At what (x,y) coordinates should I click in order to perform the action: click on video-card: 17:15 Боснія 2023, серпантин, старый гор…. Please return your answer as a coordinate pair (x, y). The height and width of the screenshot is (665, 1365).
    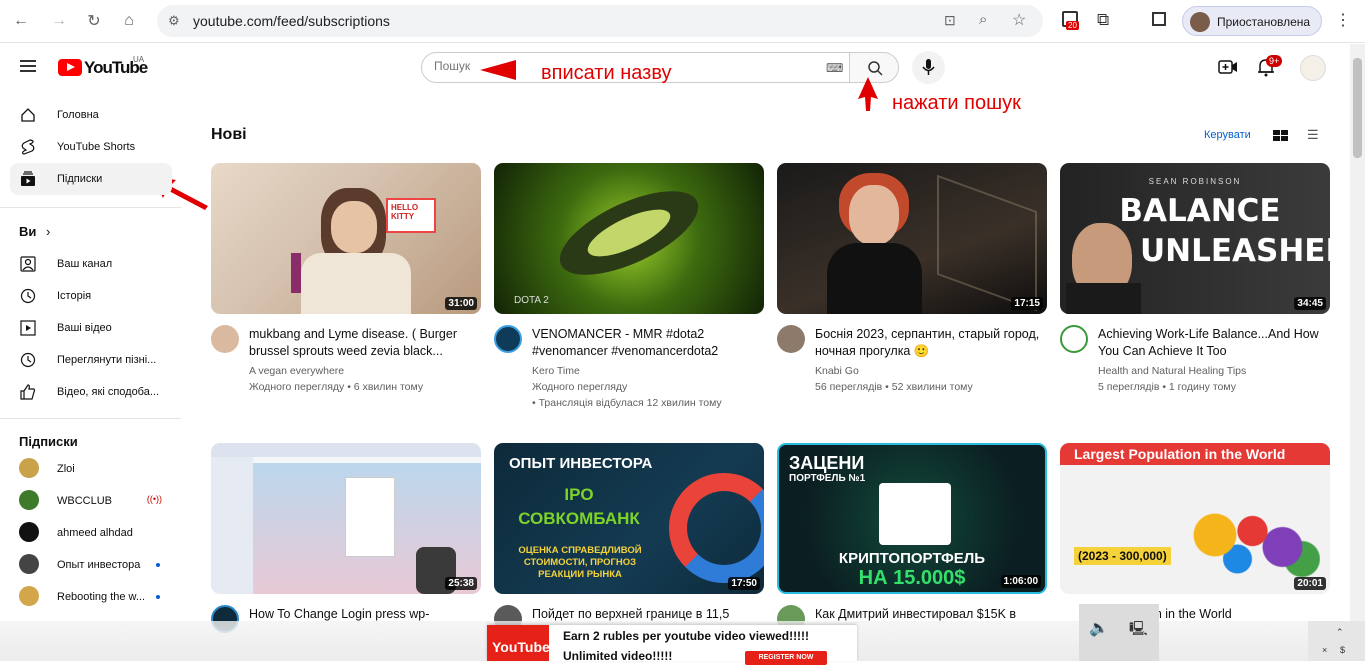
    Looking at the image, I should click on (912, 293).